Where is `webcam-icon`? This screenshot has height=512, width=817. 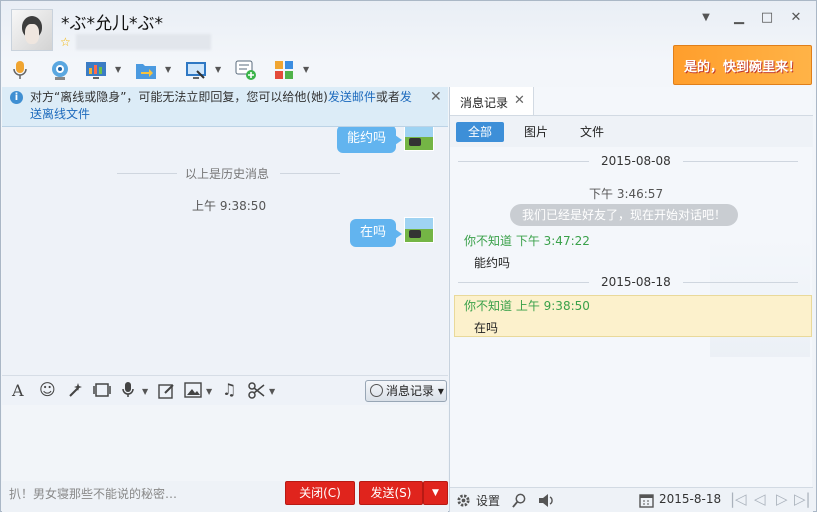
webcam-icon is located at coordinates (60, 70).